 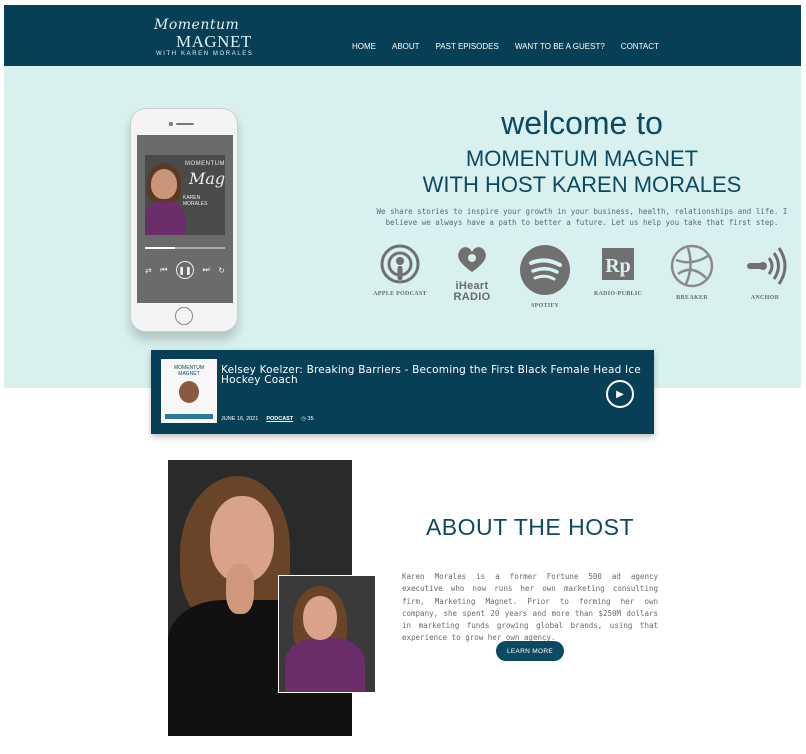 I want to click on welcome-heading: welcome to, so click(x=582, y=123).